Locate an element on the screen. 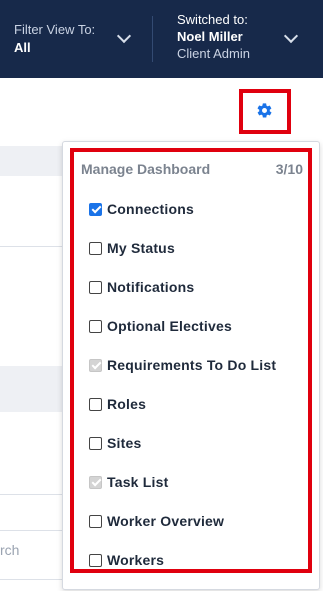 The image size is (323, 591). user-role: Client Admin is located at coordinates (213, 53).